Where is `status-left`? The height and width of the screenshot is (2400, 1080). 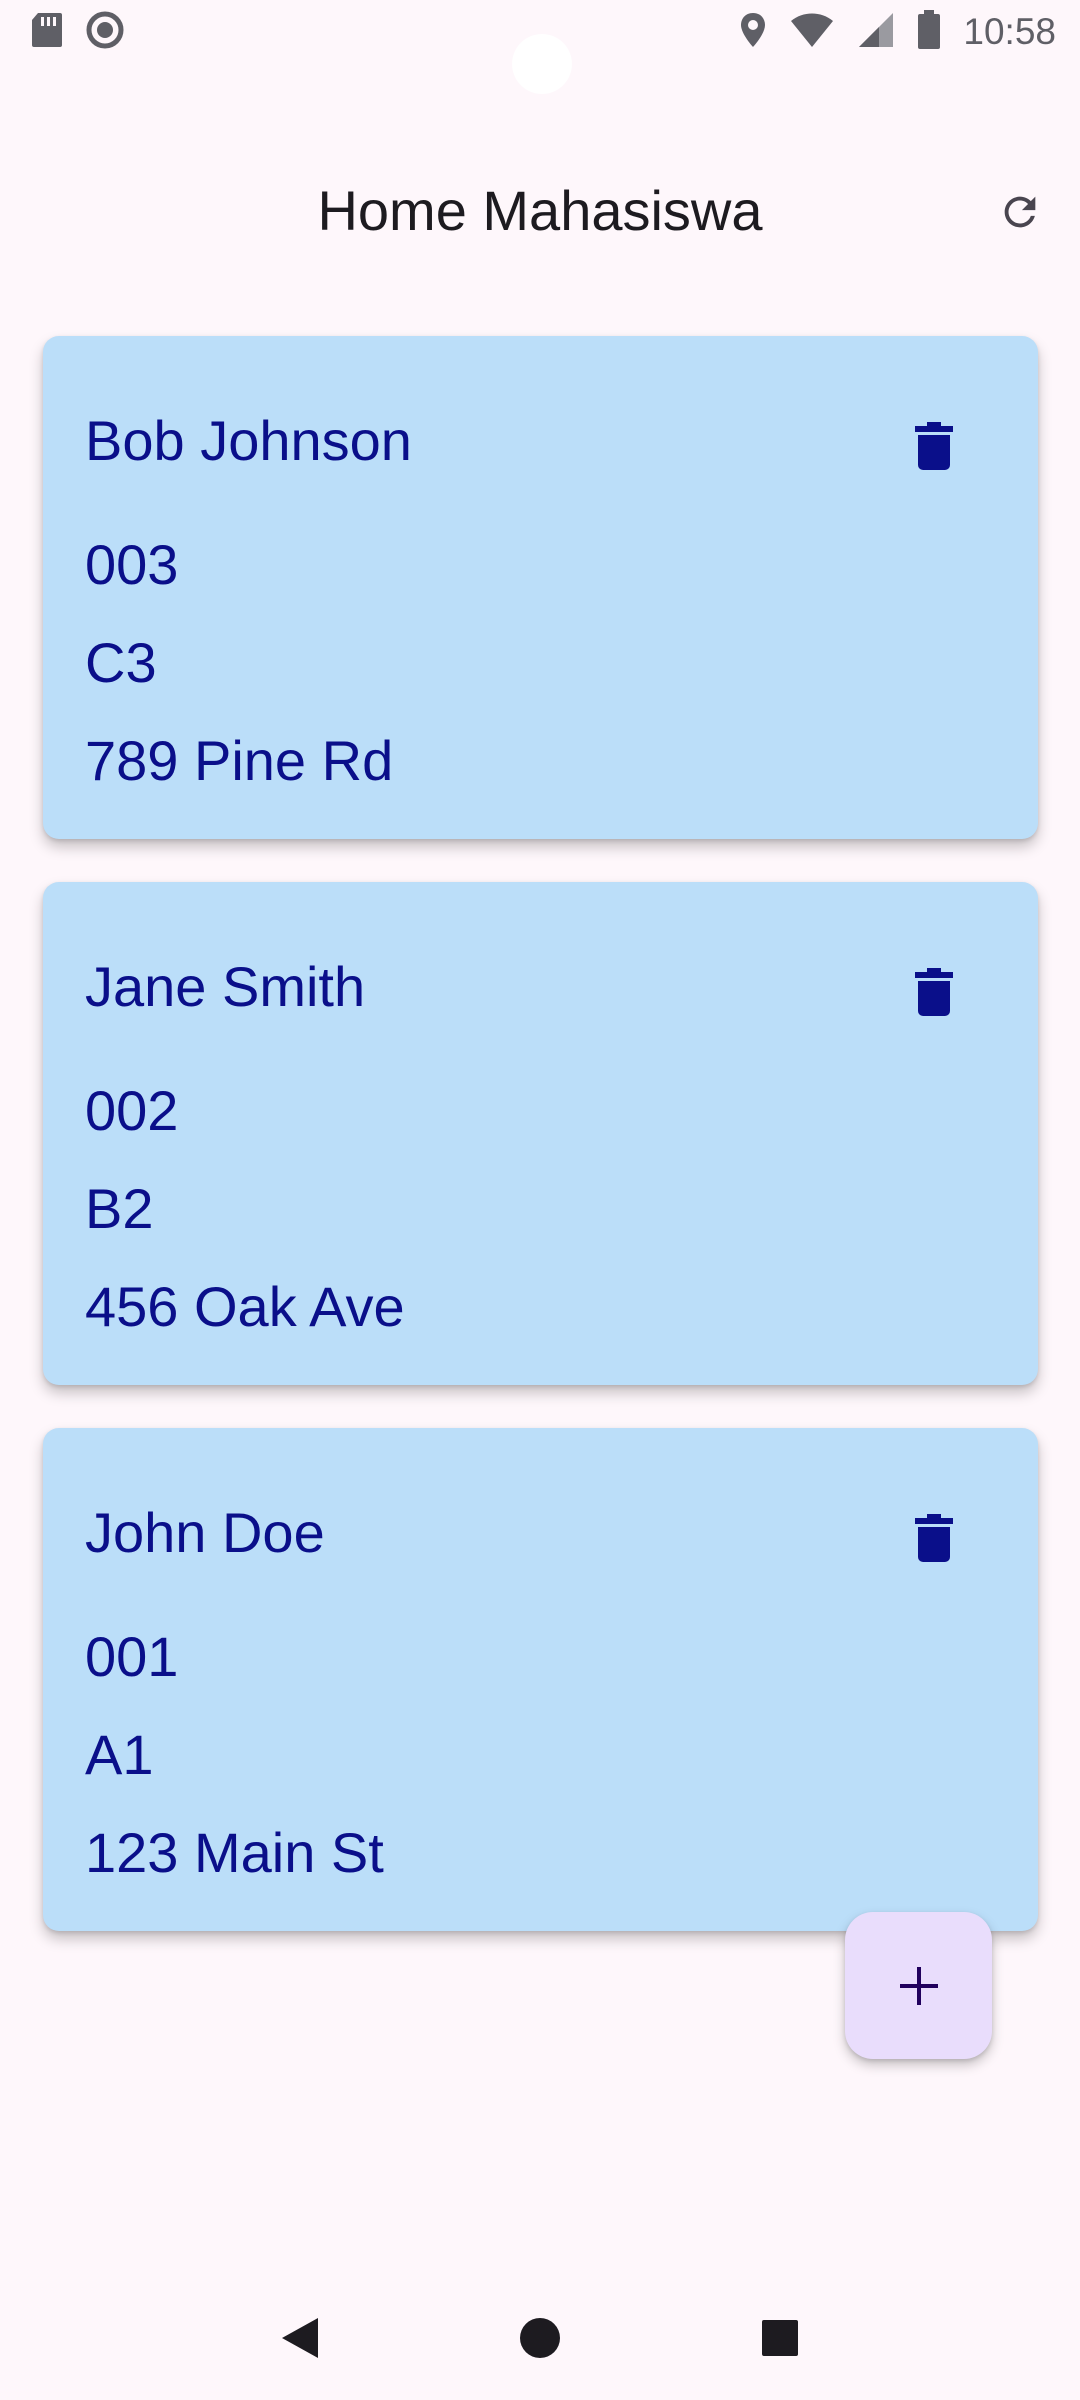
status-left is located at coordinates (77, 32).